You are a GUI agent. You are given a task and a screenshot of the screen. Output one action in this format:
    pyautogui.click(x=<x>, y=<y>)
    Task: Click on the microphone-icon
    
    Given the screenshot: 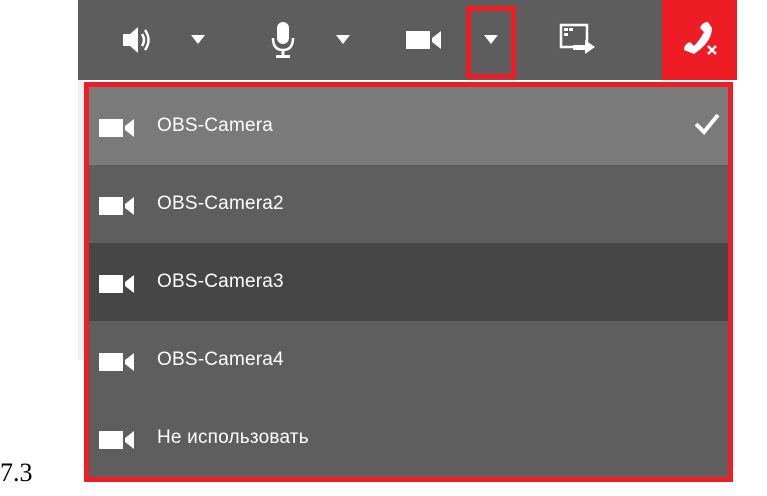 What is the action you would take?
    pyautogui.click(x=283, y=40)
    